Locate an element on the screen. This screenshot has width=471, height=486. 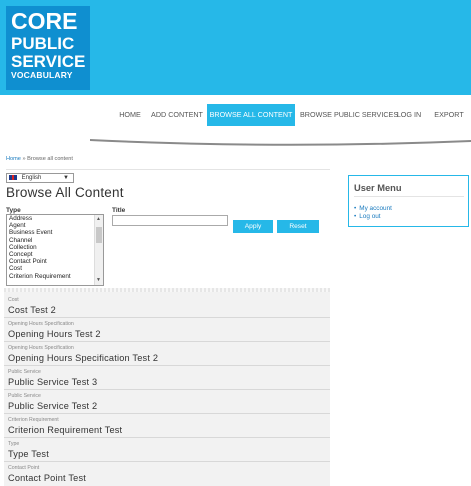
header-swoosh-divider is located at coordinates (280, 142).